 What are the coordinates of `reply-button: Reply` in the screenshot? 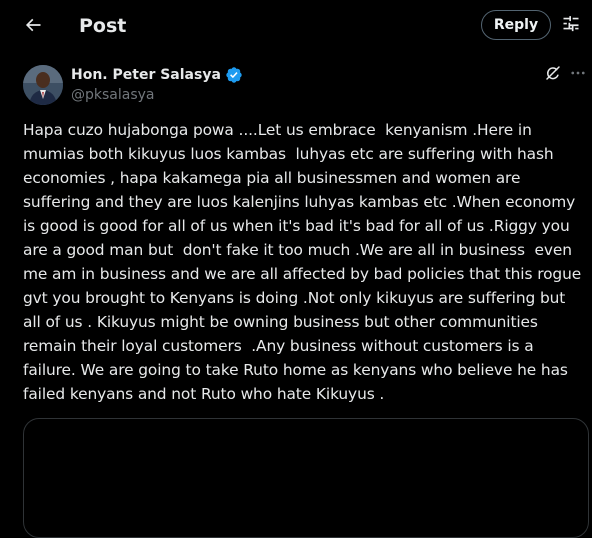 It's located at (516, 25).